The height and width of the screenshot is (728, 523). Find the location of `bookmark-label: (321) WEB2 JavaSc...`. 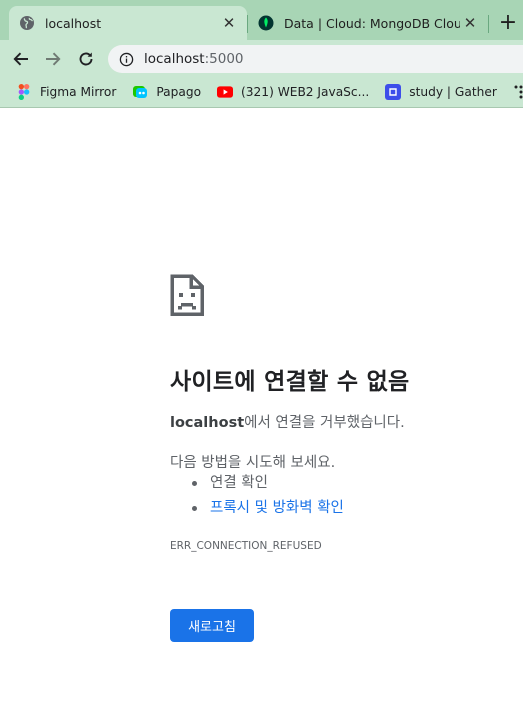

bookmark-label: (321) WEB2 JavaSc... is located at coordinates (305, 92).